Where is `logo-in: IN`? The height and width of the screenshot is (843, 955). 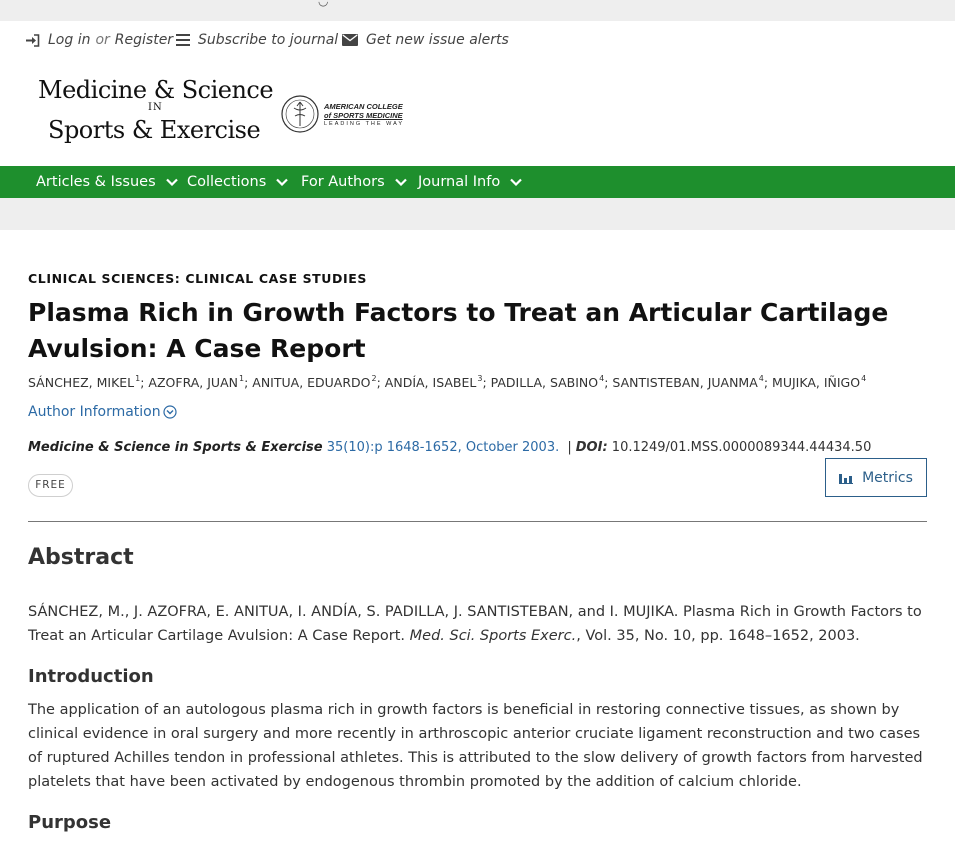
logo-in: IN is located at coordinates (155, 107).